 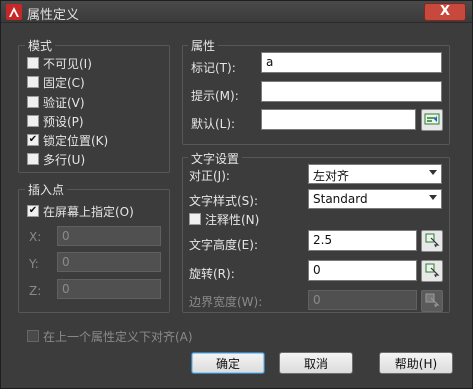 I want to click on mode-group-title: 模式, so click(x=40, y=45).